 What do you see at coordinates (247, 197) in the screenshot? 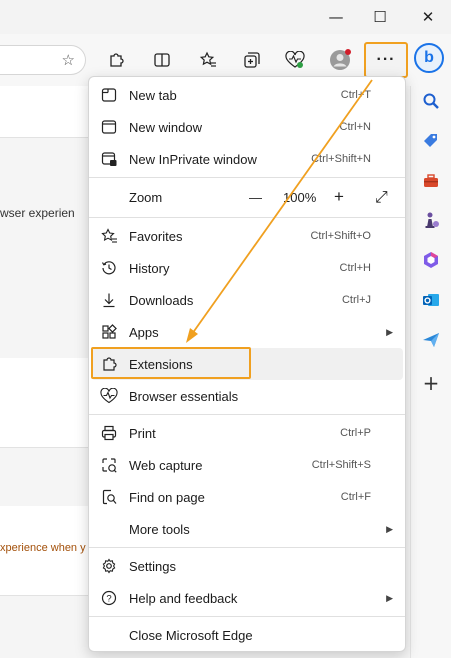
I see `menu-item-zoom: Zoom — 100% + ⤢` at bounding box center [247, 197].